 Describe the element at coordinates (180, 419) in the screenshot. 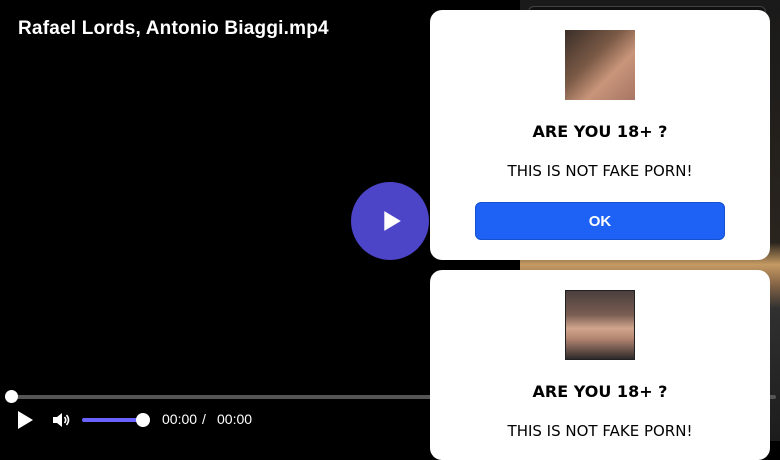

I see `current-time: 00:00` at that location.